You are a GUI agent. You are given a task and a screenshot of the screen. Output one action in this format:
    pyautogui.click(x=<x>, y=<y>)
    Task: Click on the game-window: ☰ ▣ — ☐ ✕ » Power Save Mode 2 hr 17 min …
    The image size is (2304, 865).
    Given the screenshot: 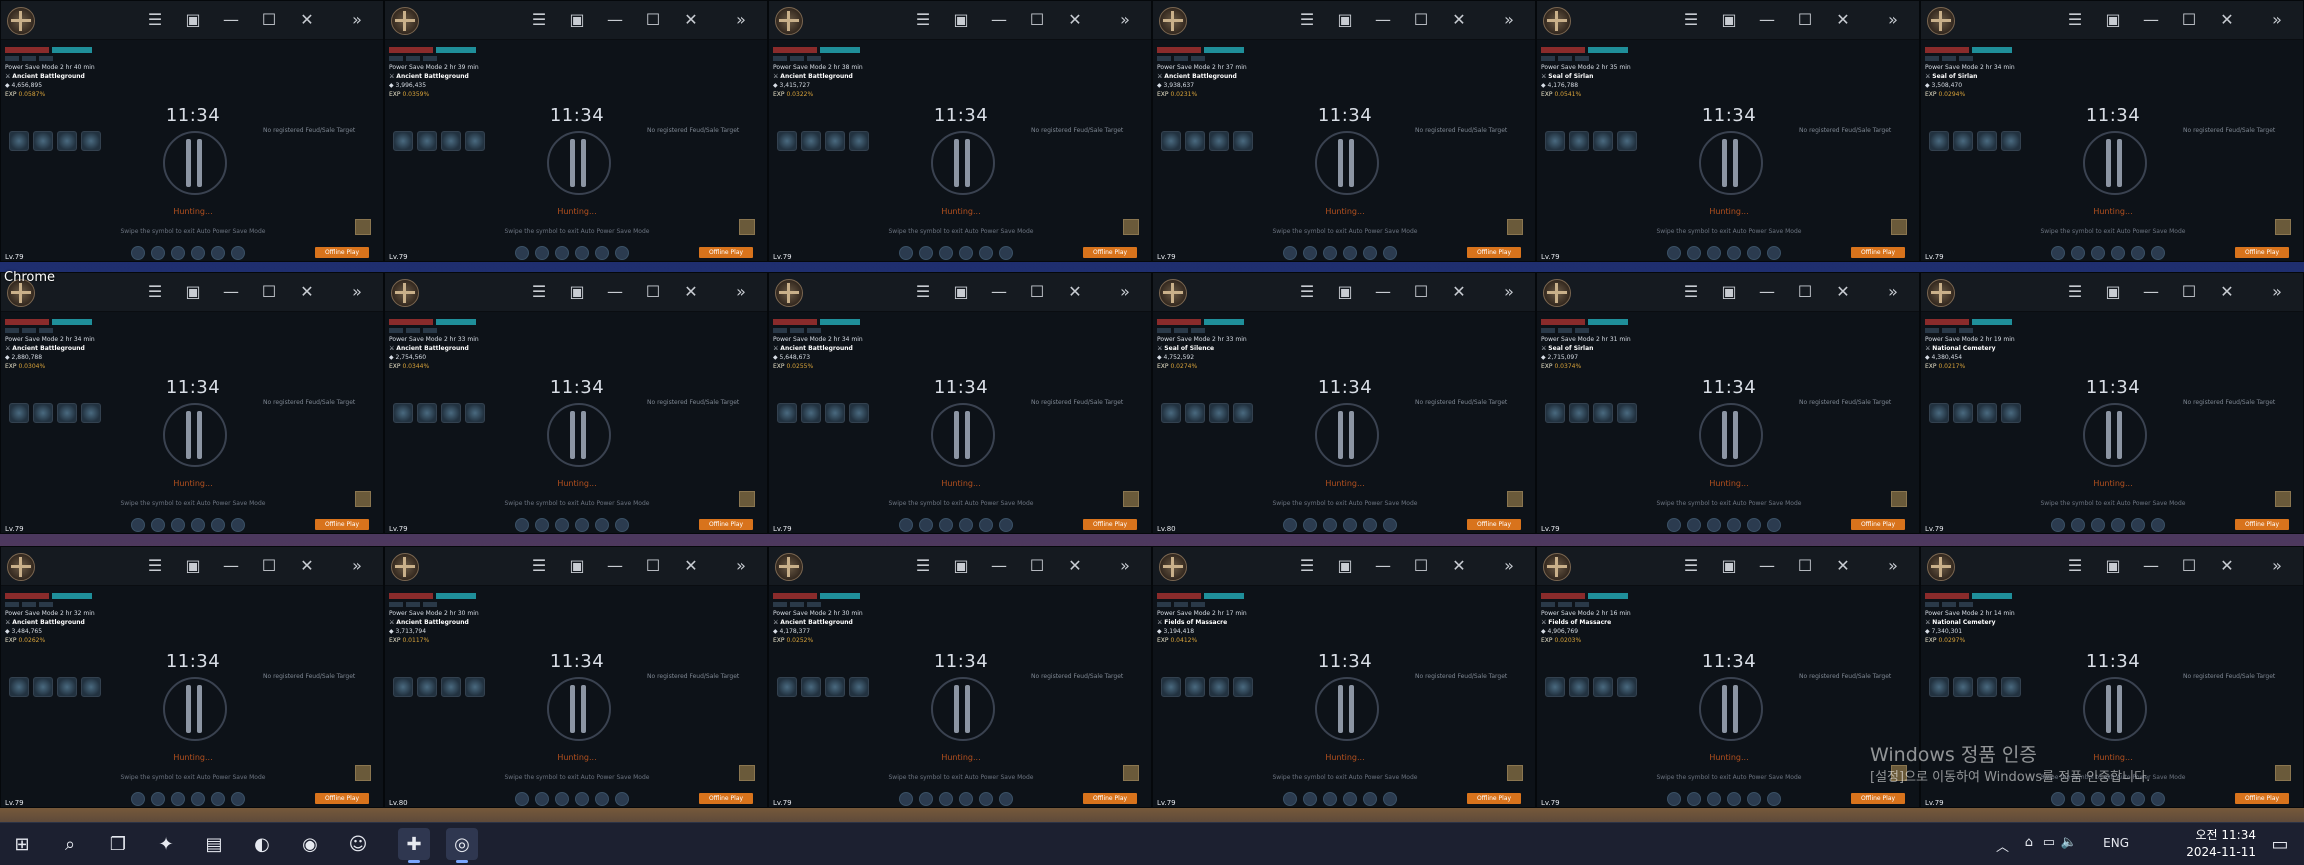 What is the action you would take?
    pyautogui.click(x=1344, y=677)
    